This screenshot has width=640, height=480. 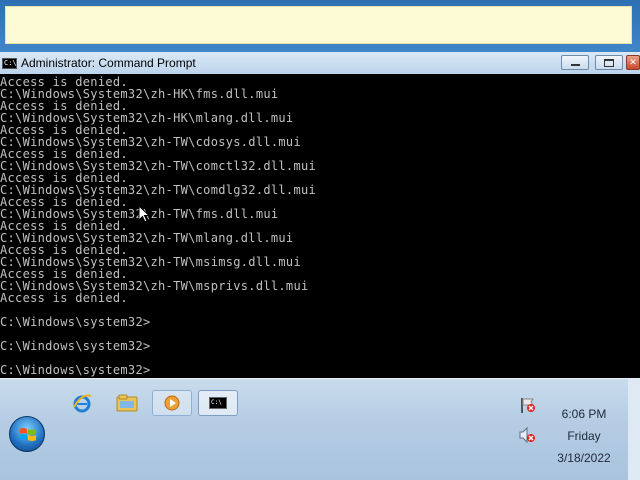 What do you see at coordinates (634, 429) in the screenshot?
I see `show-desktop-button` at bounding box center [634, 429].